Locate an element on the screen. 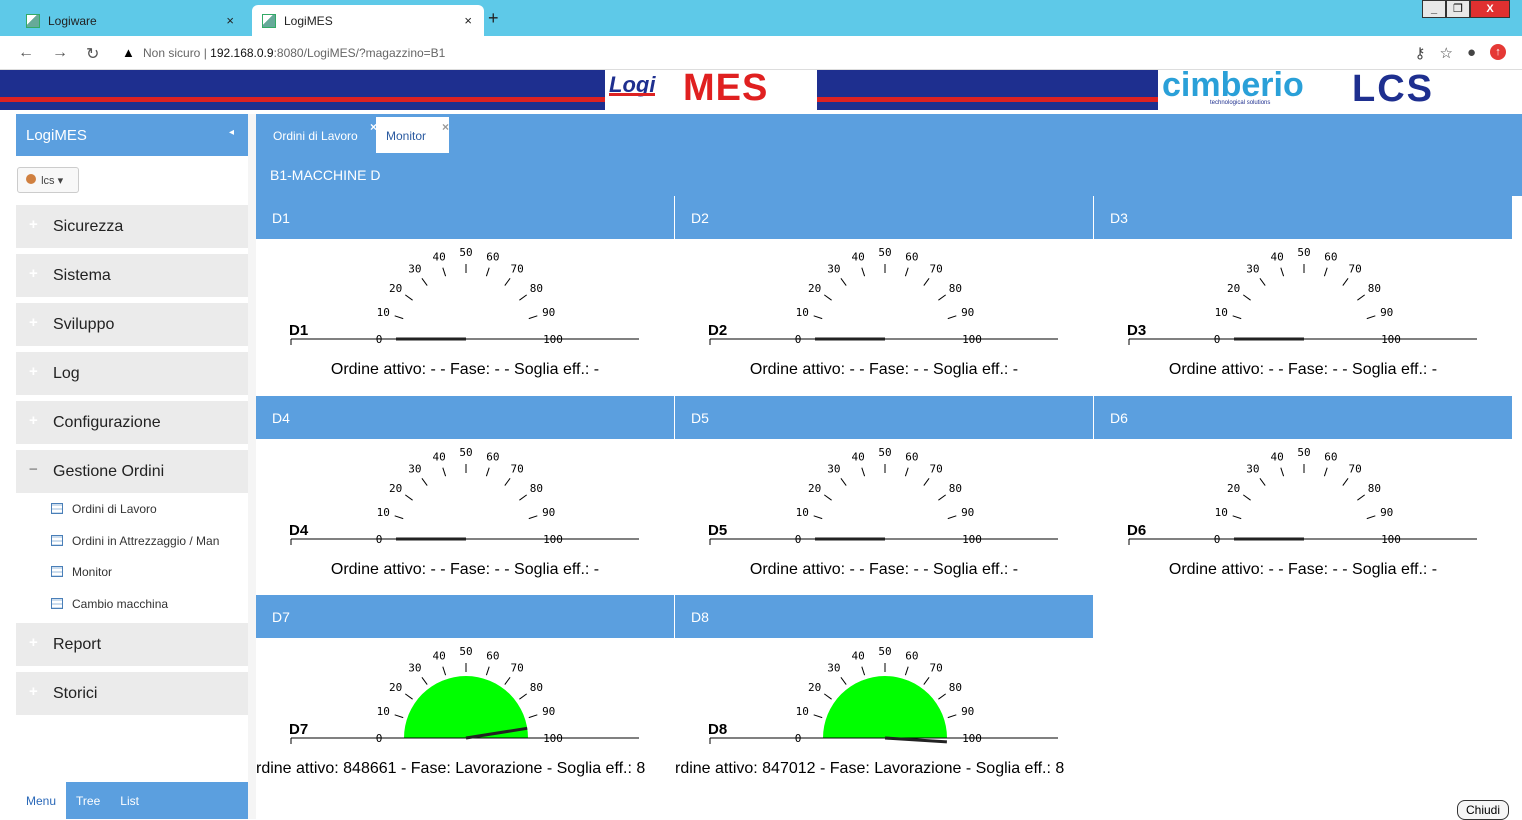 This screenshot has width=1522, height=820. tab-ordini-di-lavoro: Ordini di Lavoro × is located at coordinates (320, 135).